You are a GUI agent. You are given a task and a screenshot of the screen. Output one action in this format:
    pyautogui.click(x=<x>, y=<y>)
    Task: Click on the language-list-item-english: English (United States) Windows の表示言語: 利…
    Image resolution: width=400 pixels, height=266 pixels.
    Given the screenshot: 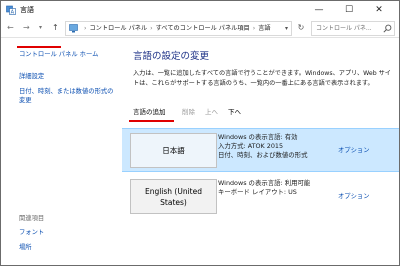 What is the action you would take?
    pyautogui.click(x=260, y=196)
    